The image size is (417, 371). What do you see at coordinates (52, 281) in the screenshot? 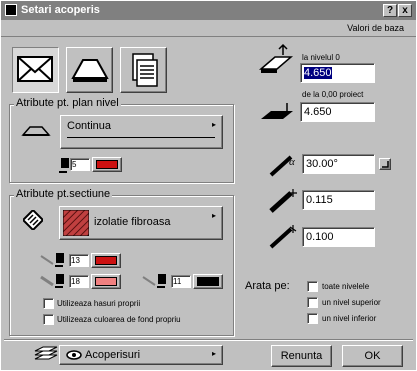
I see `section-fill-pen-icon` at bounding box center [52, 281].